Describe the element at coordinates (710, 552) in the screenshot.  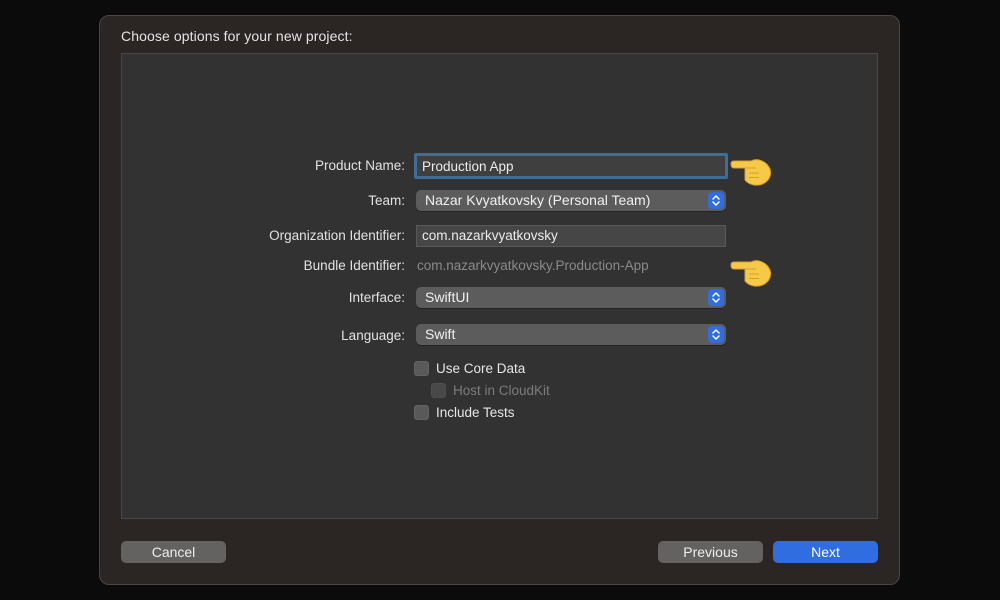
I see `previous-button: Previous` at that location.